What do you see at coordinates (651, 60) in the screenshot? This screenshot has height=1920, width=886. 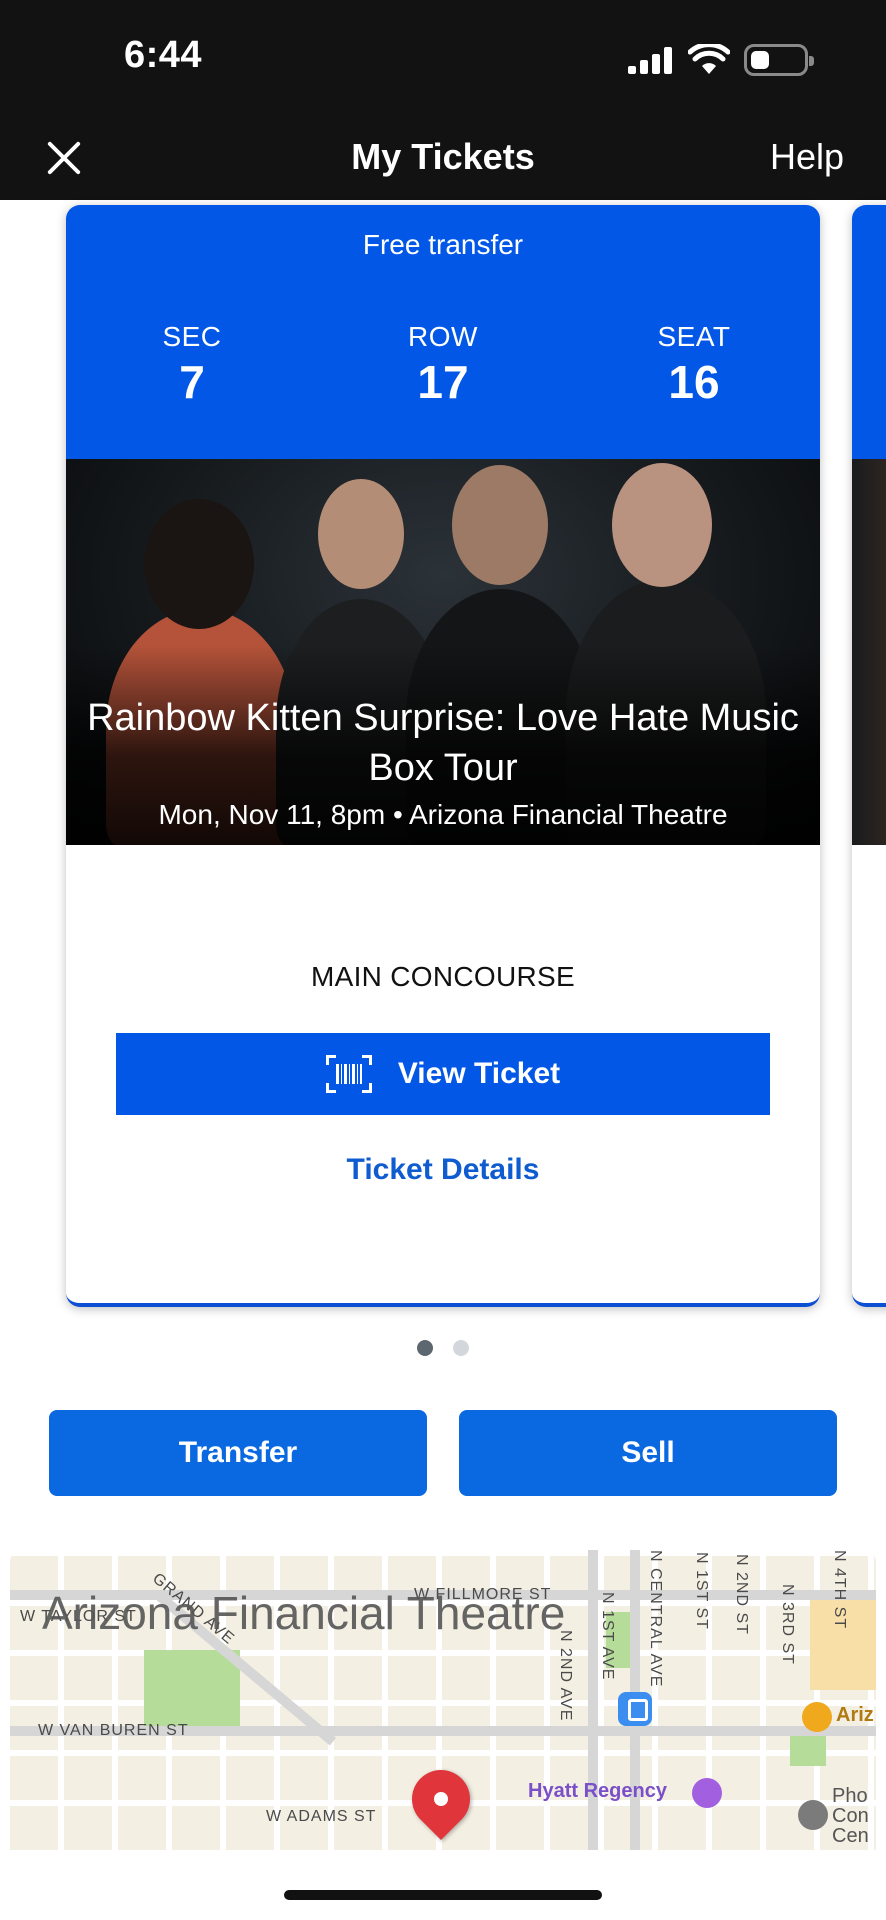 I see `signal-icon` at bounding box center [651, 60].